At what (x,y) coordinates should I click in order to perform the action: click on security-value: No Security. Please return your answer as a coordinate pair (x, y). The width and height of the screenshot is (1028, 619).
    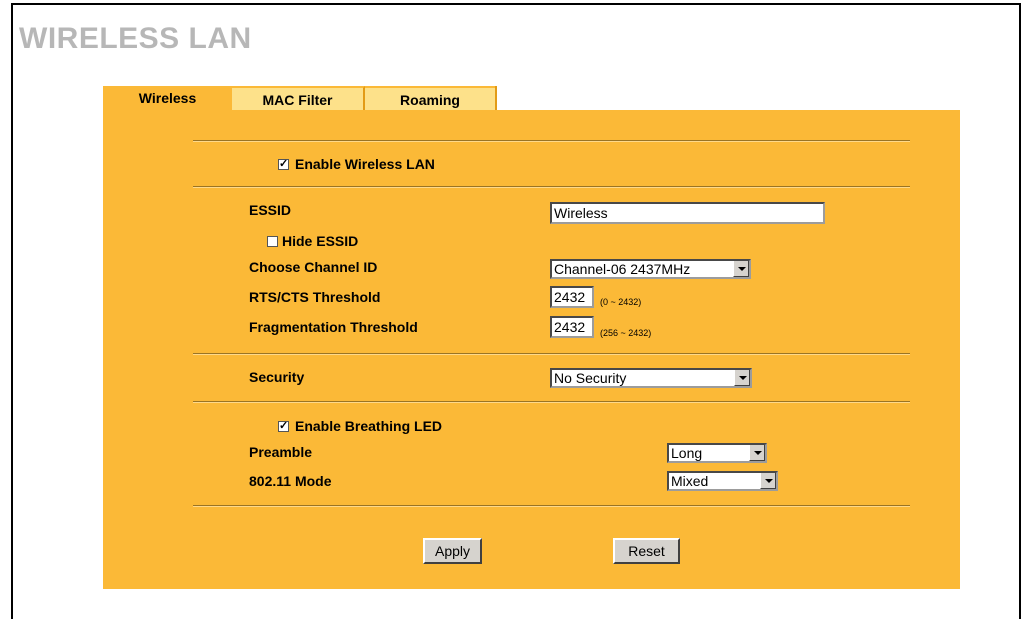
    Looking at the image, I should click on (590, 378).